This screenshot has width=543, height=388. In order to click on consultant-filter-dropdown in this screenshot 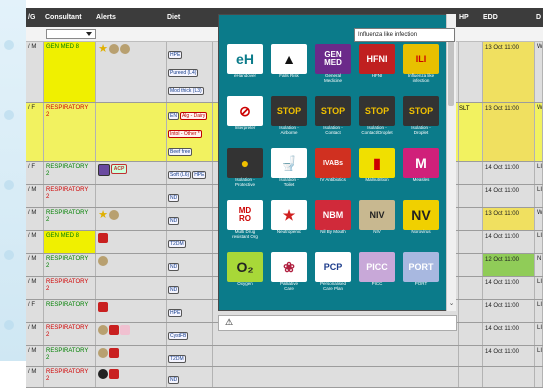, I will do `click(71, 34)`.